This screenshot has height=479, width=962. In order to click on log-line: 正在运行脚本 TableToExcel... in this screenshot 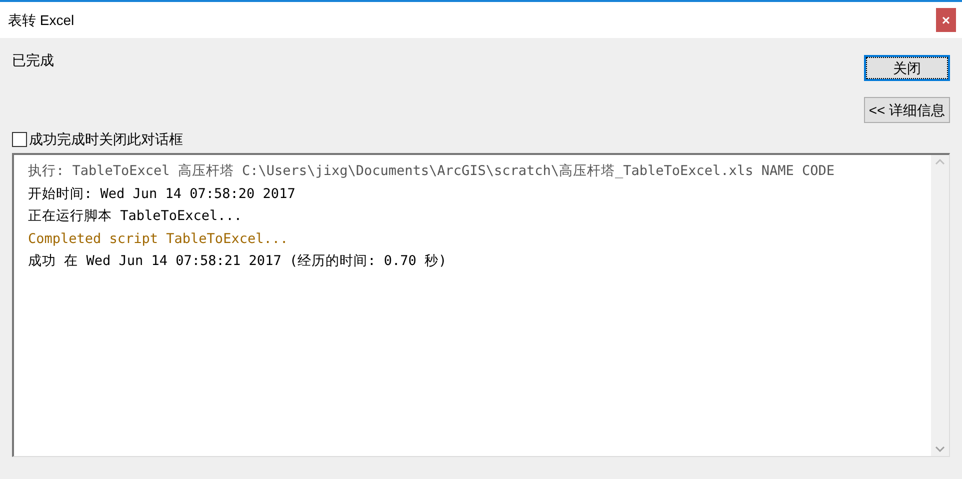, I will do `click(136, 216)`.